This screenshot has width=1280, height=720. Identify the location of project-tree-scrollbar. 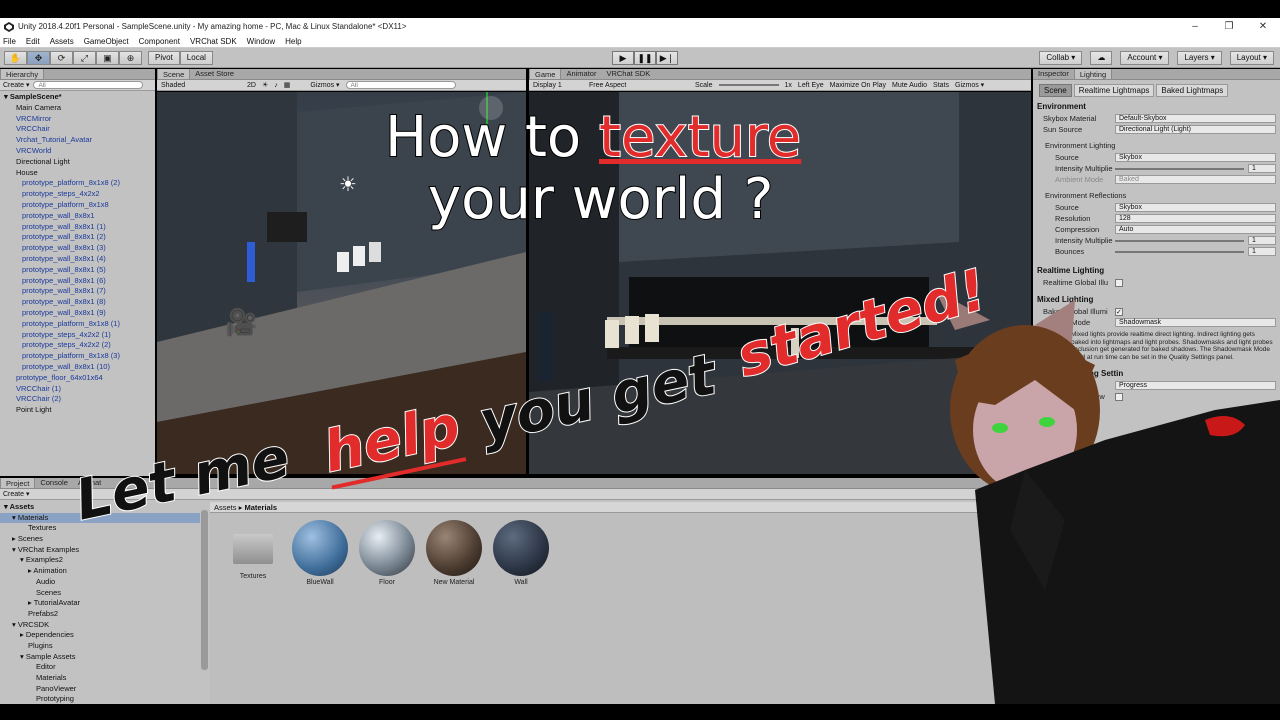
(204, 590).